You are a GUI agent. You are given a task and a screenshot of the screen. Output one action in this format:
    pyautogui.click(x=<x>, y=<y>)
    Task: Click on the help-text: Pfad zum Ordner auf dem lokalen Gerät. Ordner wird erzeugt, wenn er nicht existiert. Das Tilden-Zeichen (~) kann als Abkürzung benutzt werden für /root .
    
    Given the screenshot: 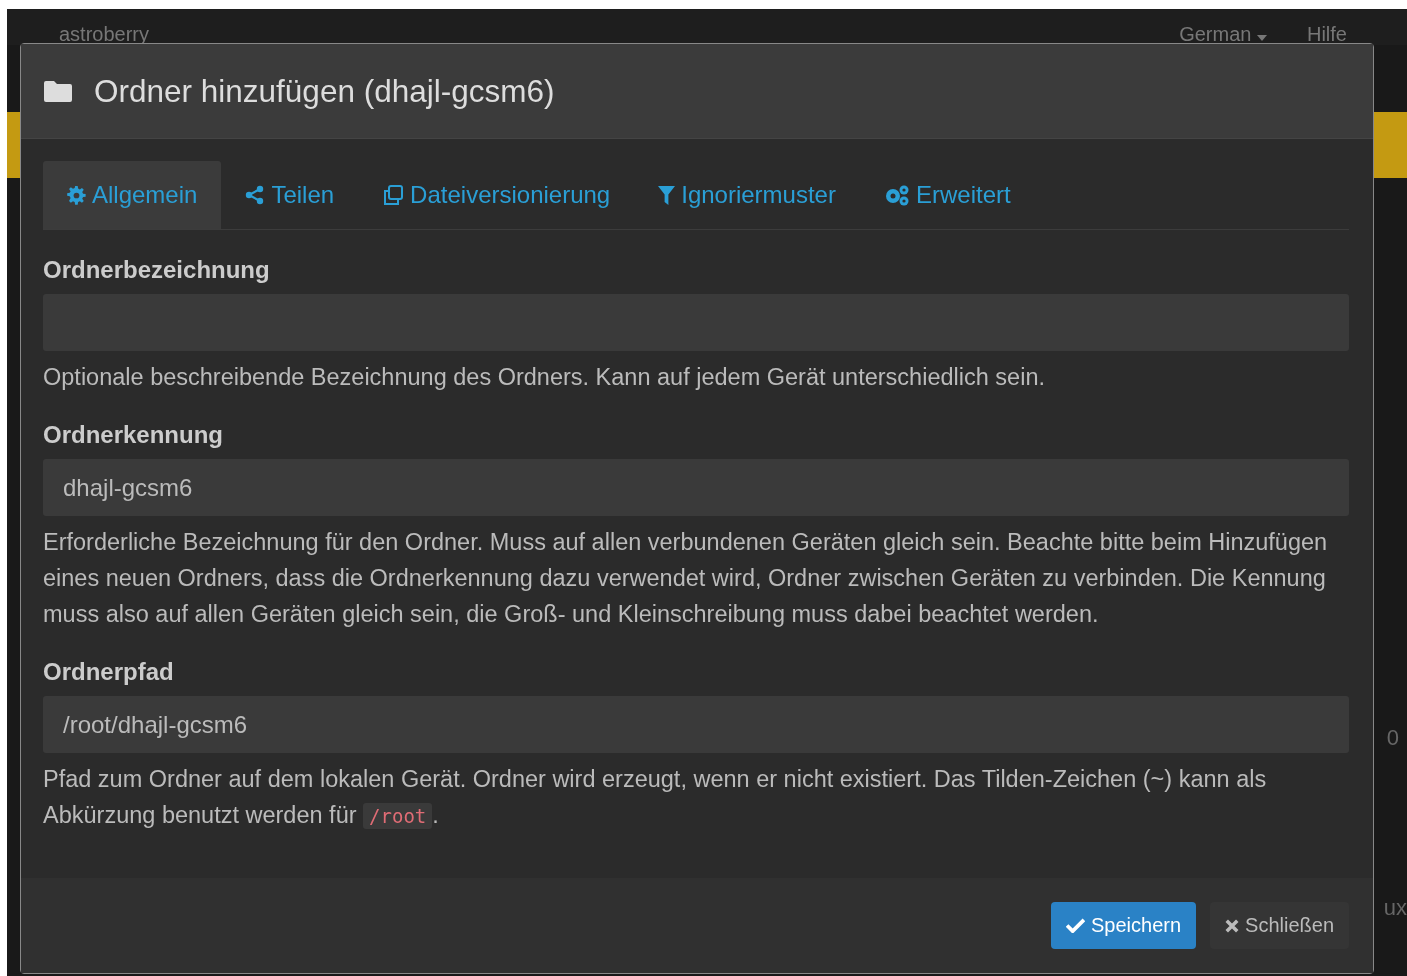 What is the action you would take?
    pyautogui.click(x=655, y=798)
    